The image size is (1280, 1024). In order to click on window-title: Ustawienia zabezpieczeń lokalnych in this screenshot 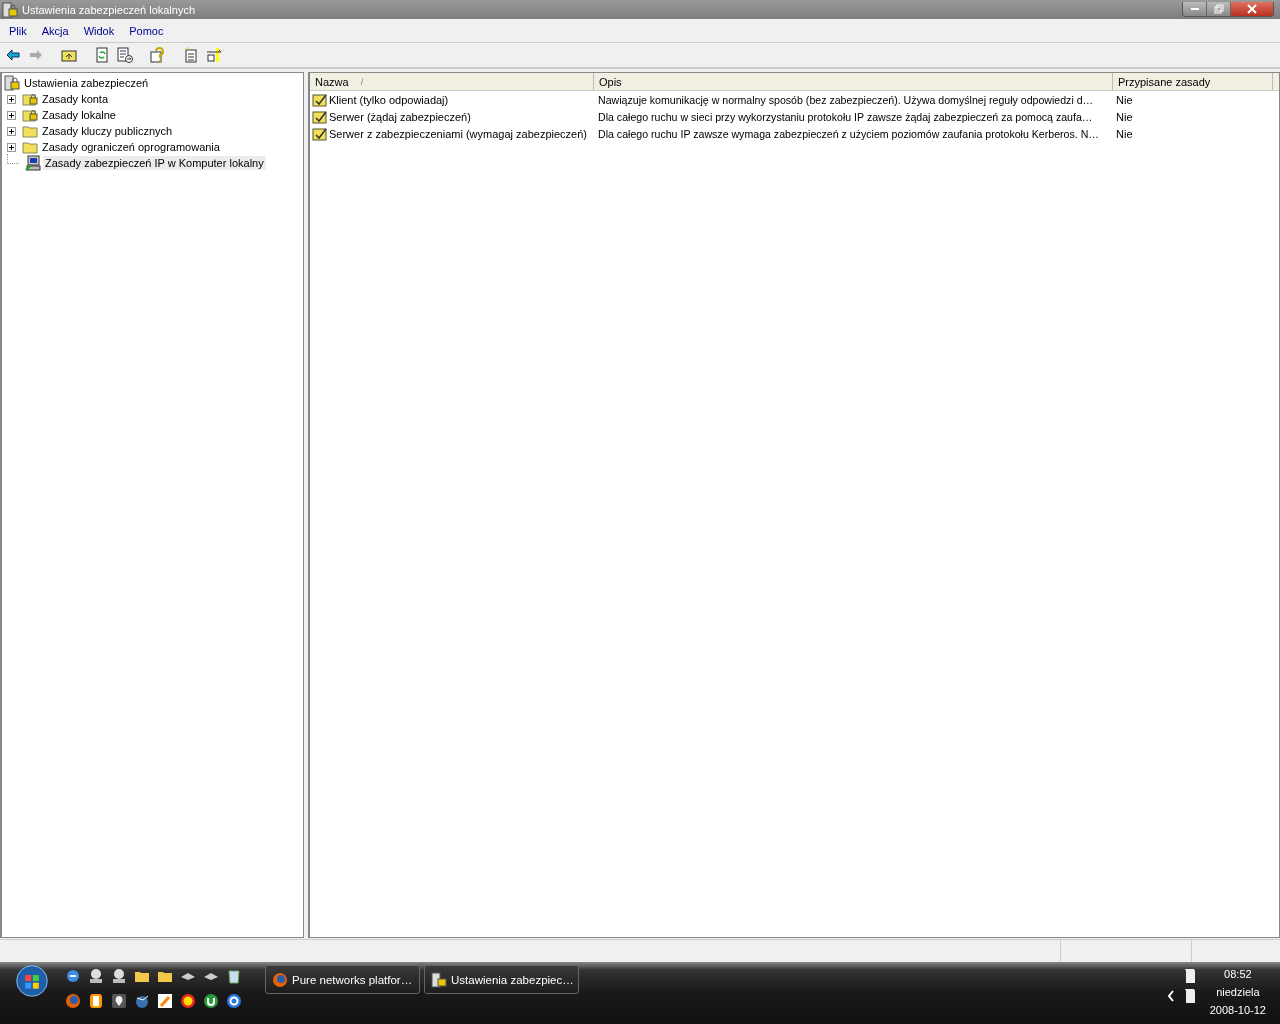, I will do `click(109, 9)`.